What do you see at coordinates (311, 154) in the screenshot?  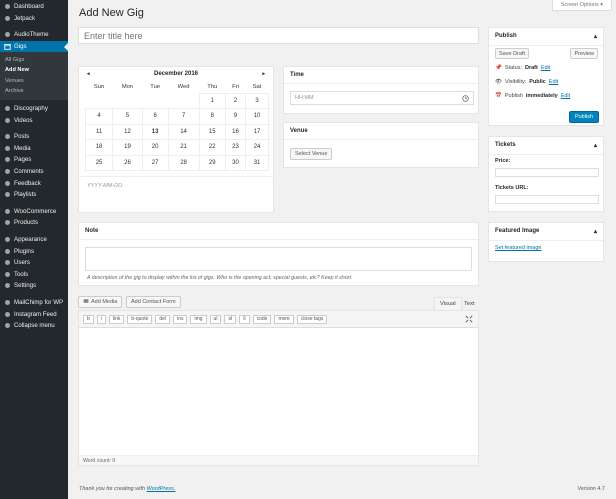 I see `select-venue-button: Select Venue` at bounding box center [311, 154].